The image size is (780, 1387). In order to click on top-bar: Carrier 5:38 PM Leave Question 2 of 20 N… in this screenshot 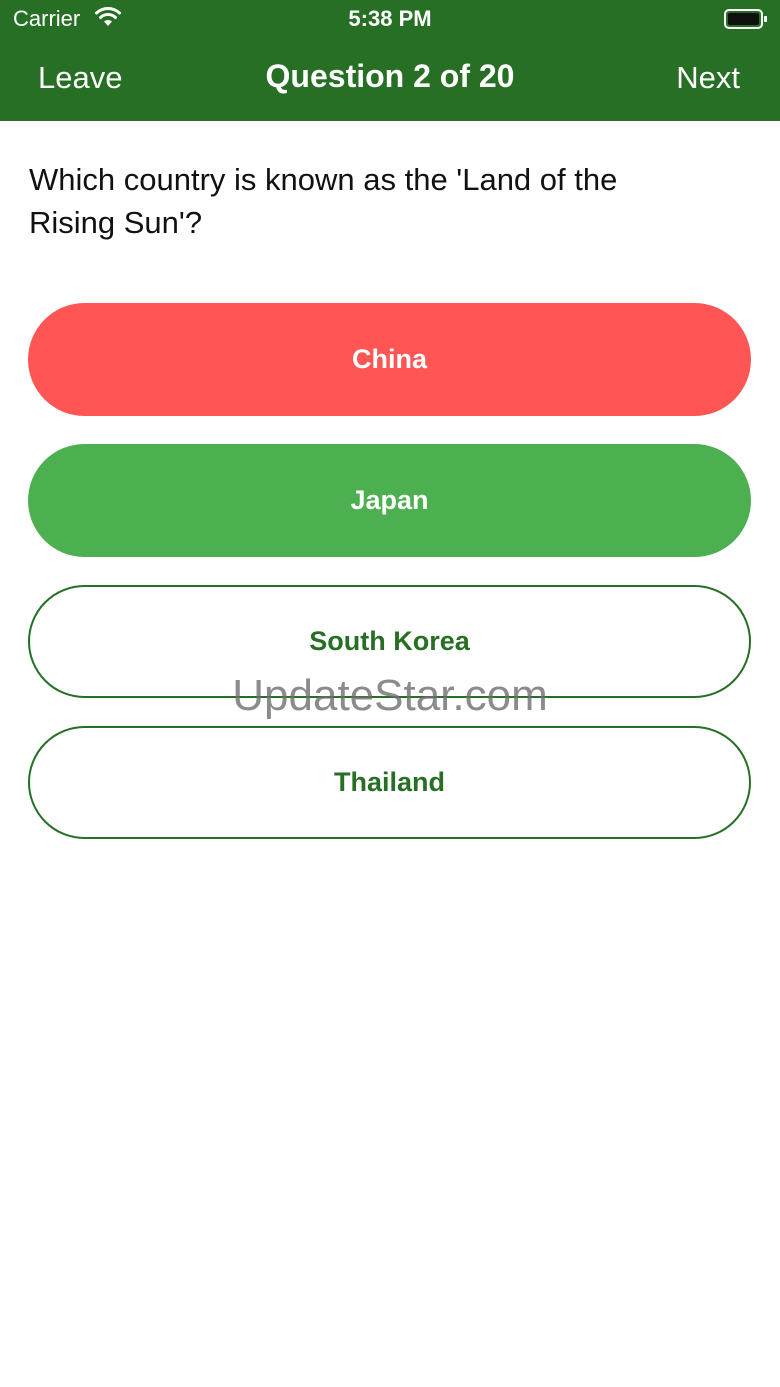, I will do `click(390, 60)`.